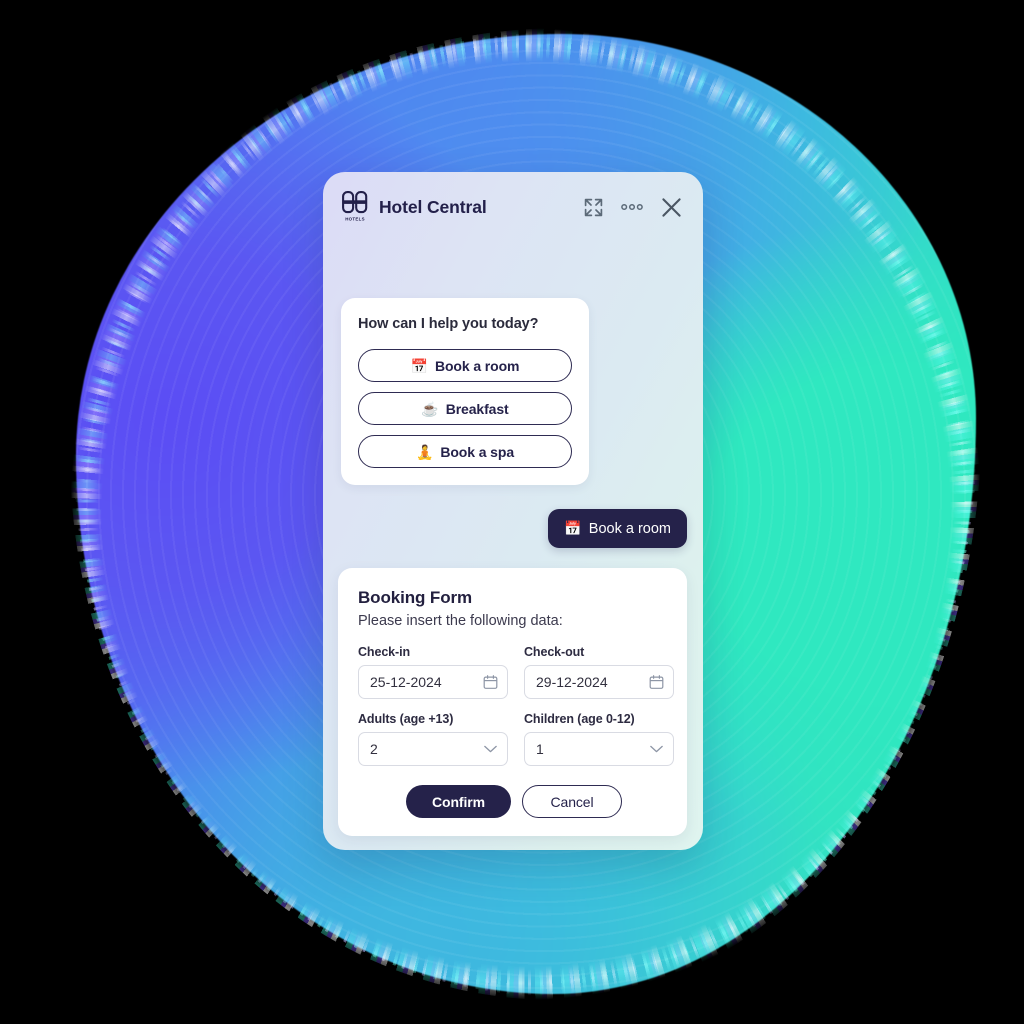  Describe the element at coordinates (572, 682) in the screenshot. I see `check-out-value: 29-12-2024` at that location.